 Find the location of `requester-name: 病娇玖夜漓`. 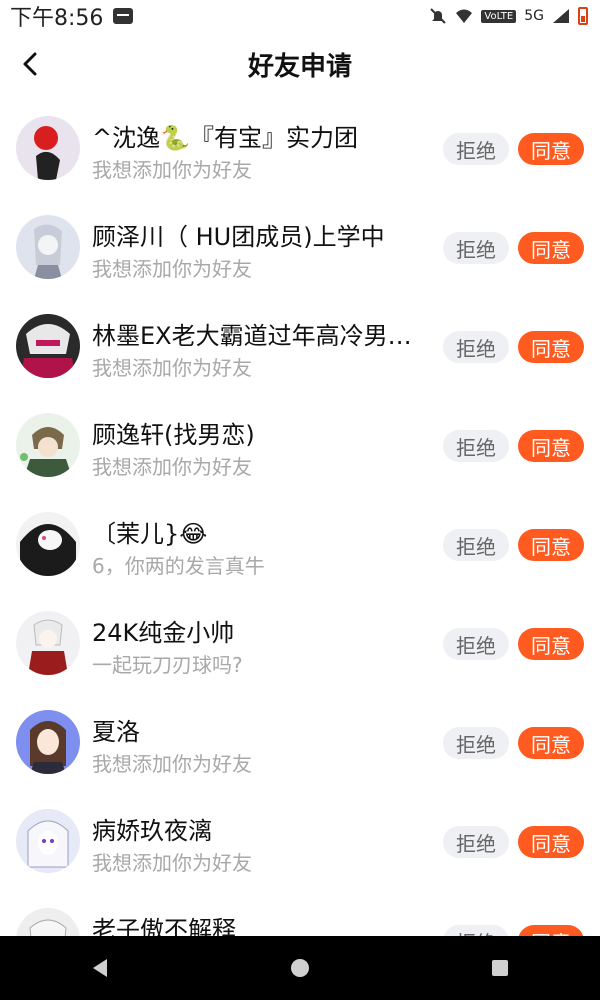

requester-name: 病娇玖夜漓 is located at coordinates (152, 831).